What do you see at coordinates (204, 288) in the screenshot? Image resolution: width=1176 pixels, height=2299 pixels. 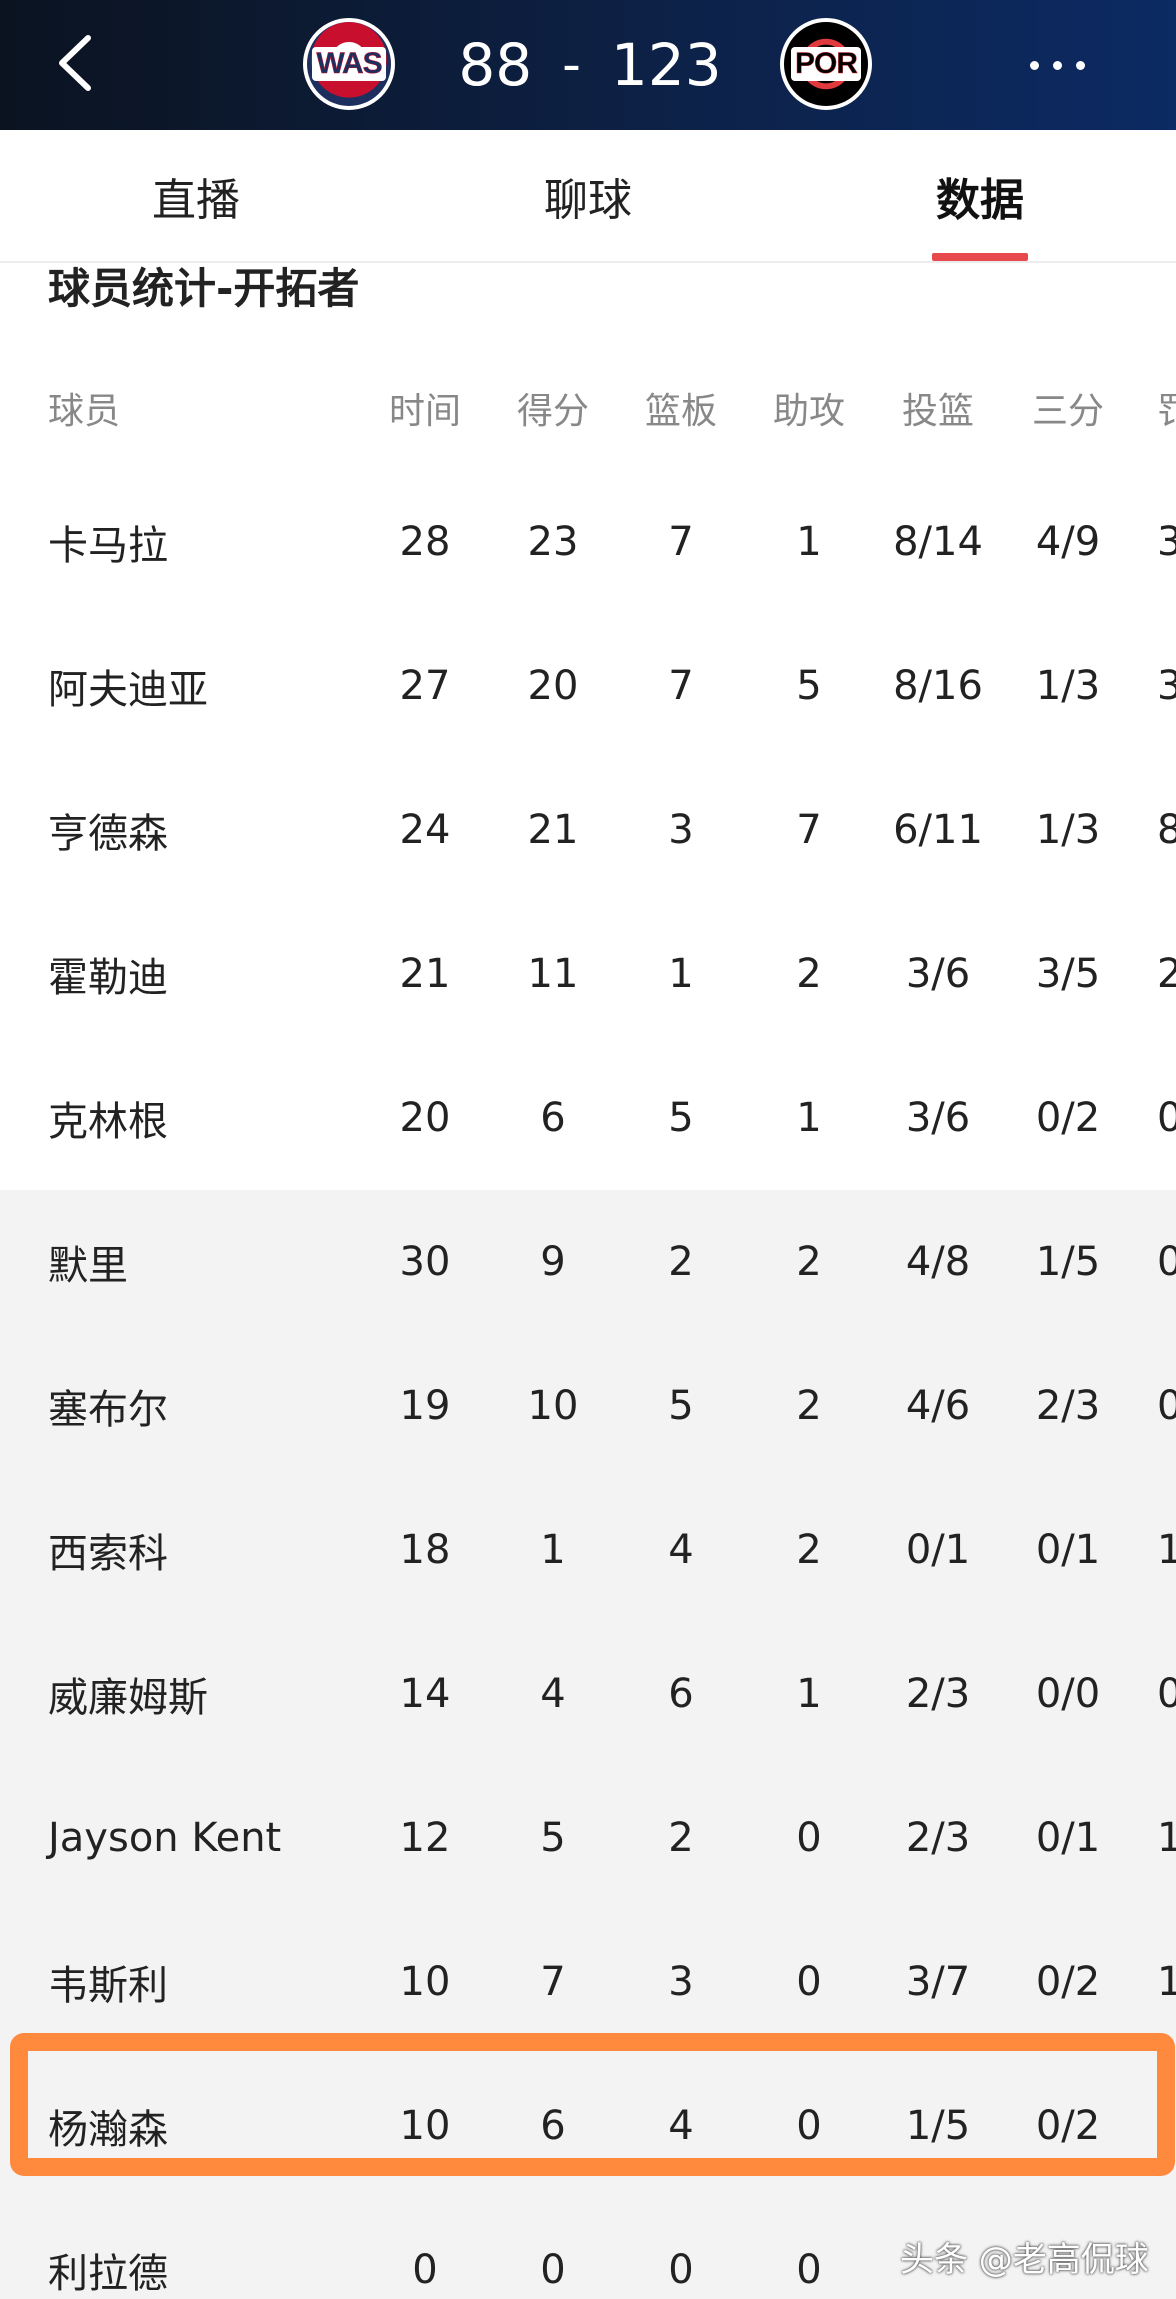 I see `section-title: 球员统计-开拓者` at bounding box center [204, 288].